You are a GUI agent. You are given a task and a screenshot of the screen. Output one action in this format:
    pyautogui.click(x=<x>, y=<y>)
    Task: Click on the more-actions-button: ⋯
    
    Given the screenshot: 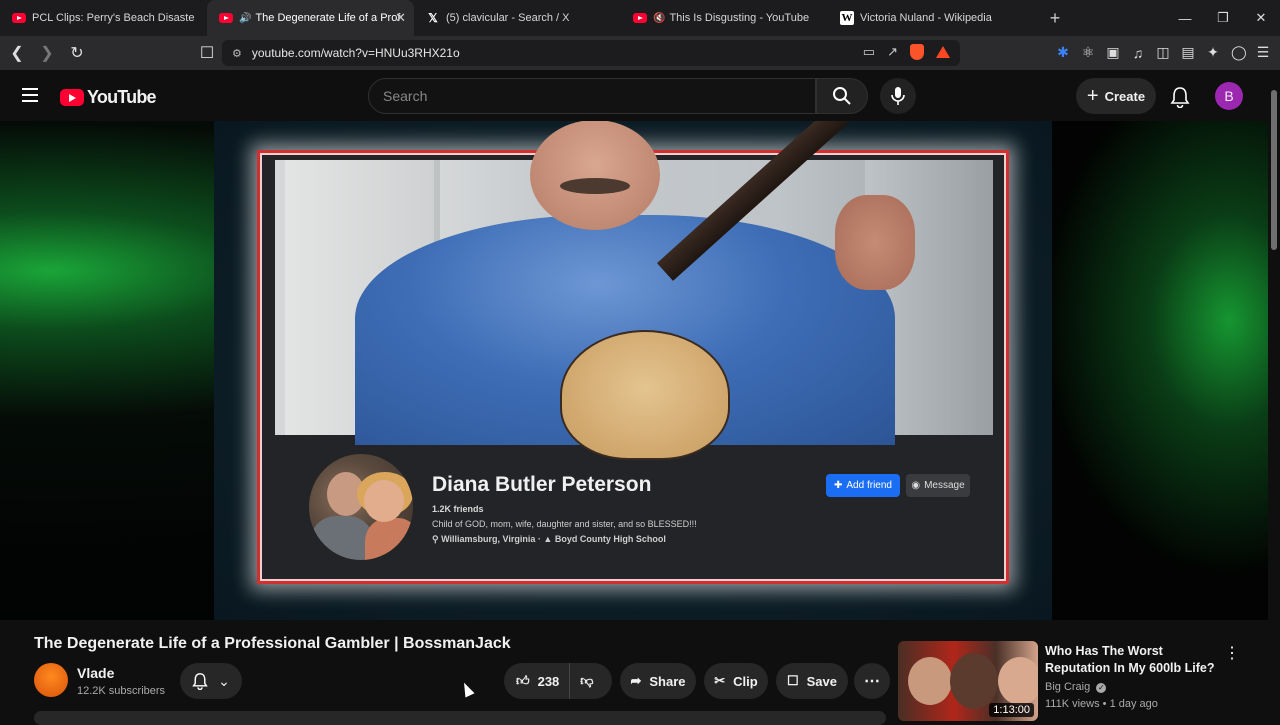 What is the action you would take?
    pyautogui.click(x=872, y=681)
    